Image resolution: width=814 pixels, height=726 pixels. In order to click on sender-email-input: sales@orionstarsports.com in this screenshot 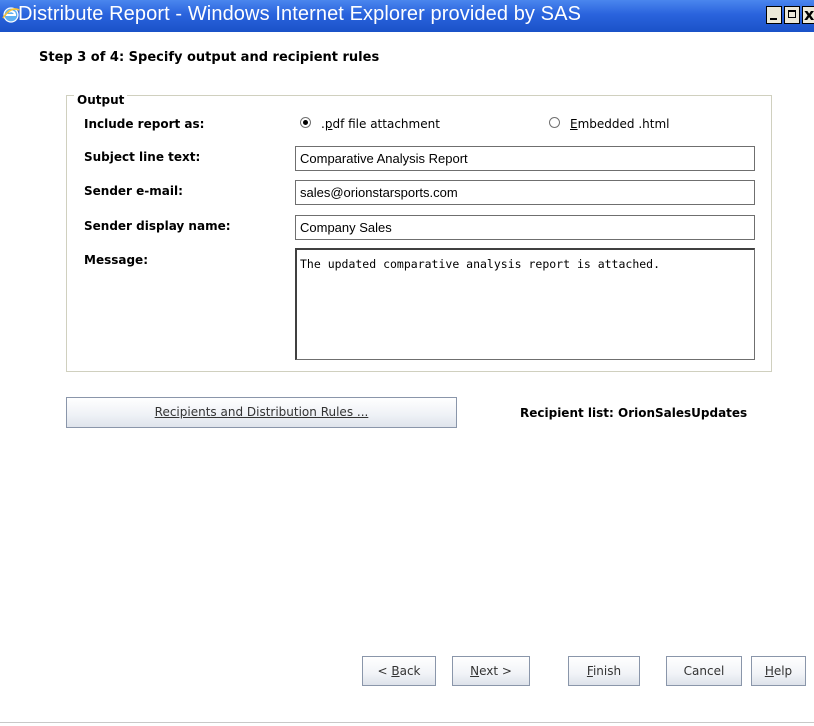, I will do `click(525, 192)`.